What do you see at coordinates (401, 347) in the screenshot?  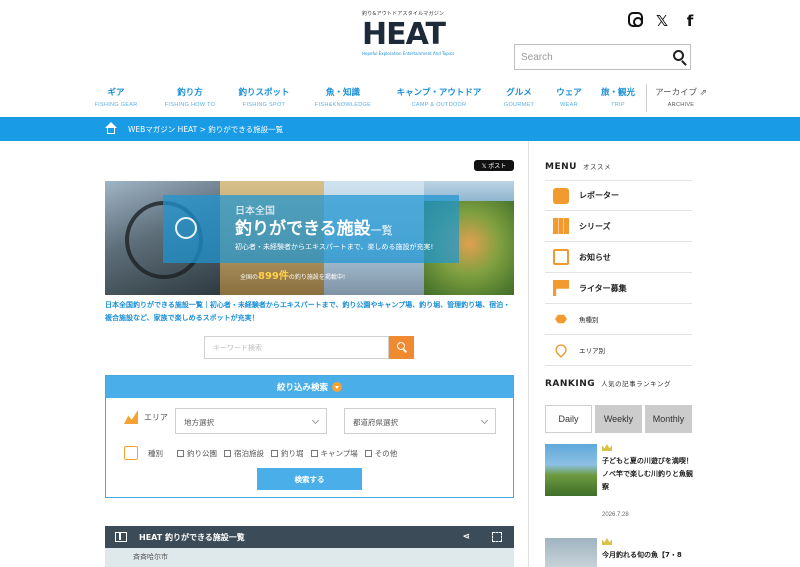 I see `keyword-search-button` at bounding box center [401, 347].